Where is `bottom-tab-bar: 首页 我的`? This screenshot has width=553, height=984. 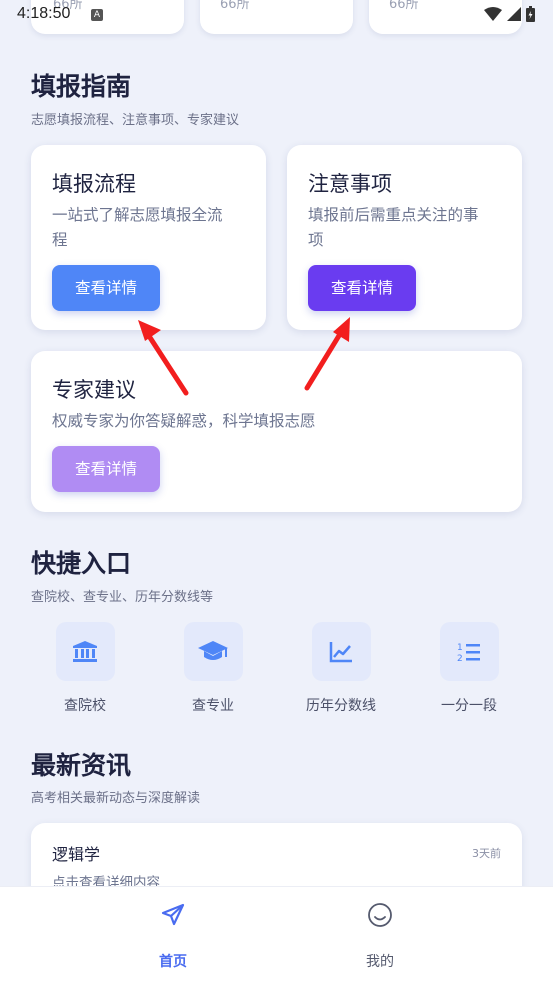 bottom-tab-bar: 首页 我的 is located at coordinates (276, 935).